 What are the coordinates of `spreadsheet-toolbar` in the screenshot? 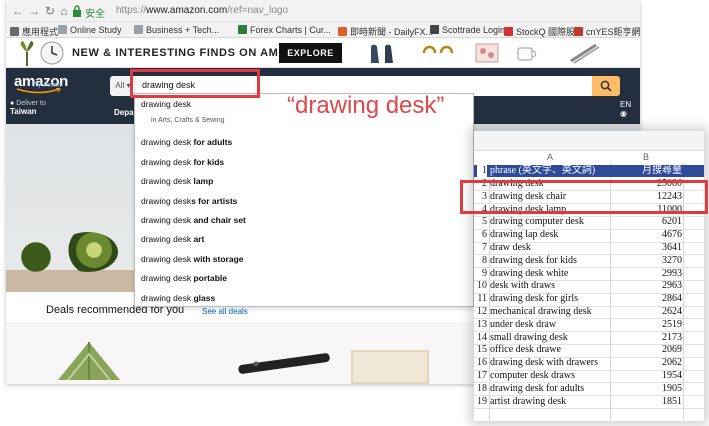 It's located at (589, 141).